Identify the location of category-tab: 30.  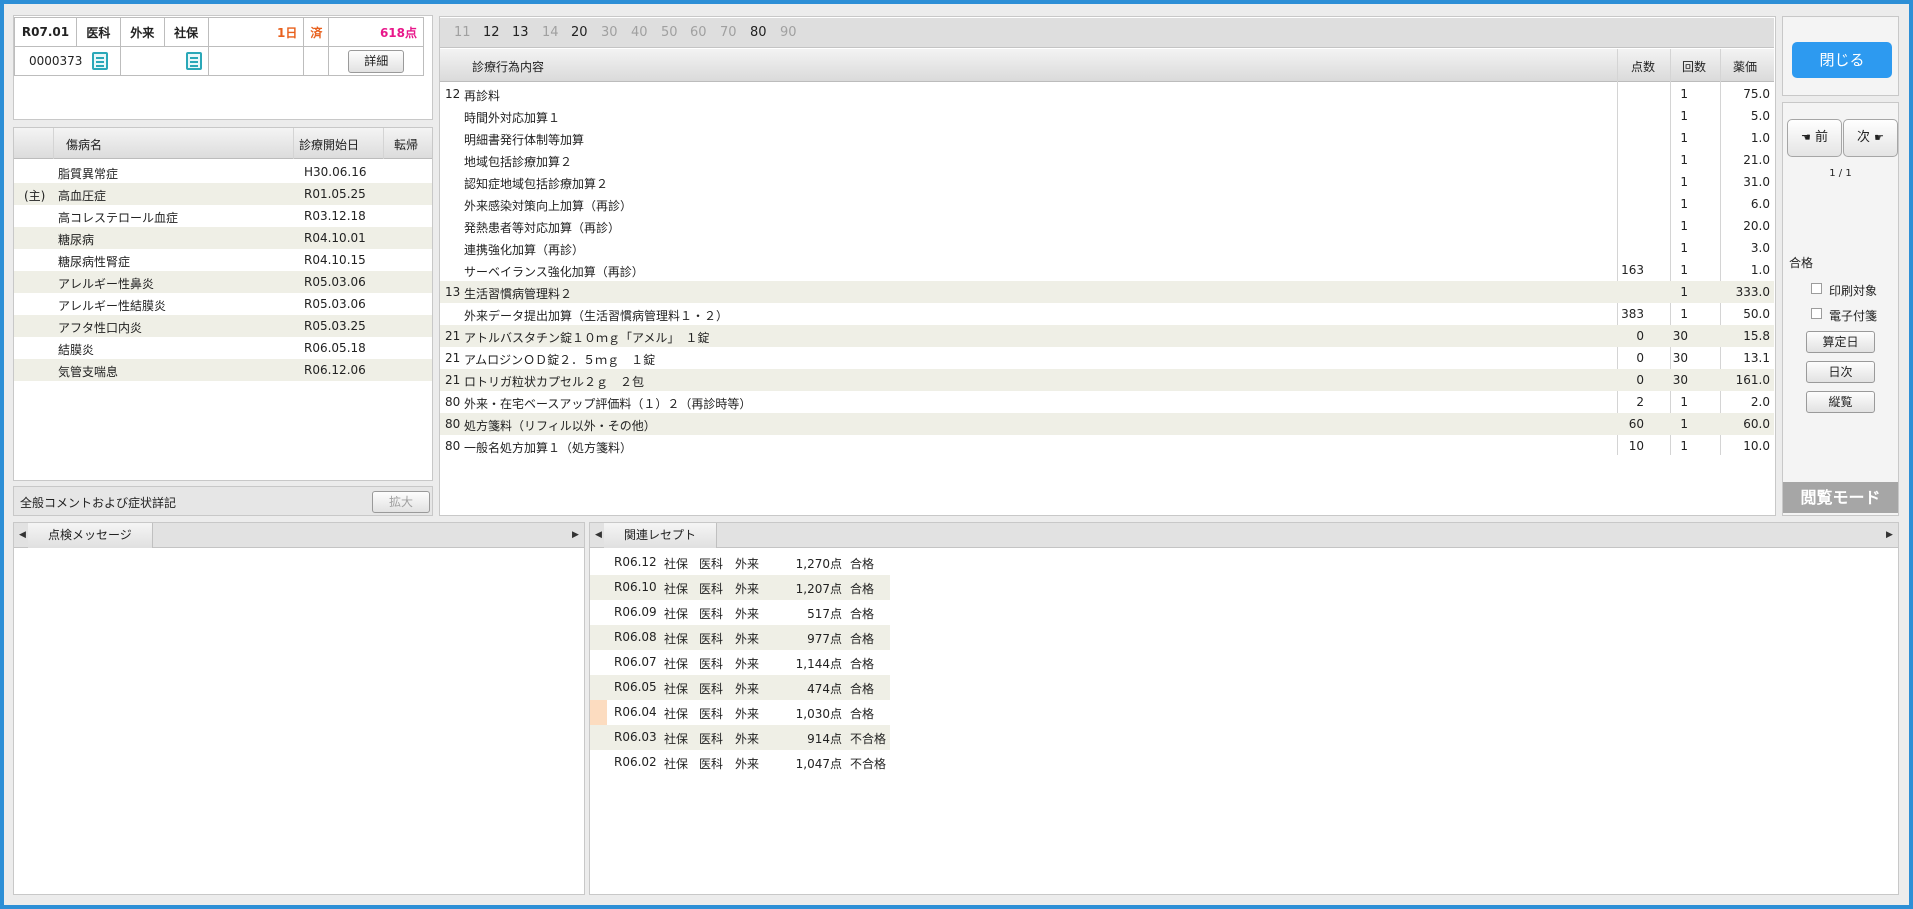
(609, 32).